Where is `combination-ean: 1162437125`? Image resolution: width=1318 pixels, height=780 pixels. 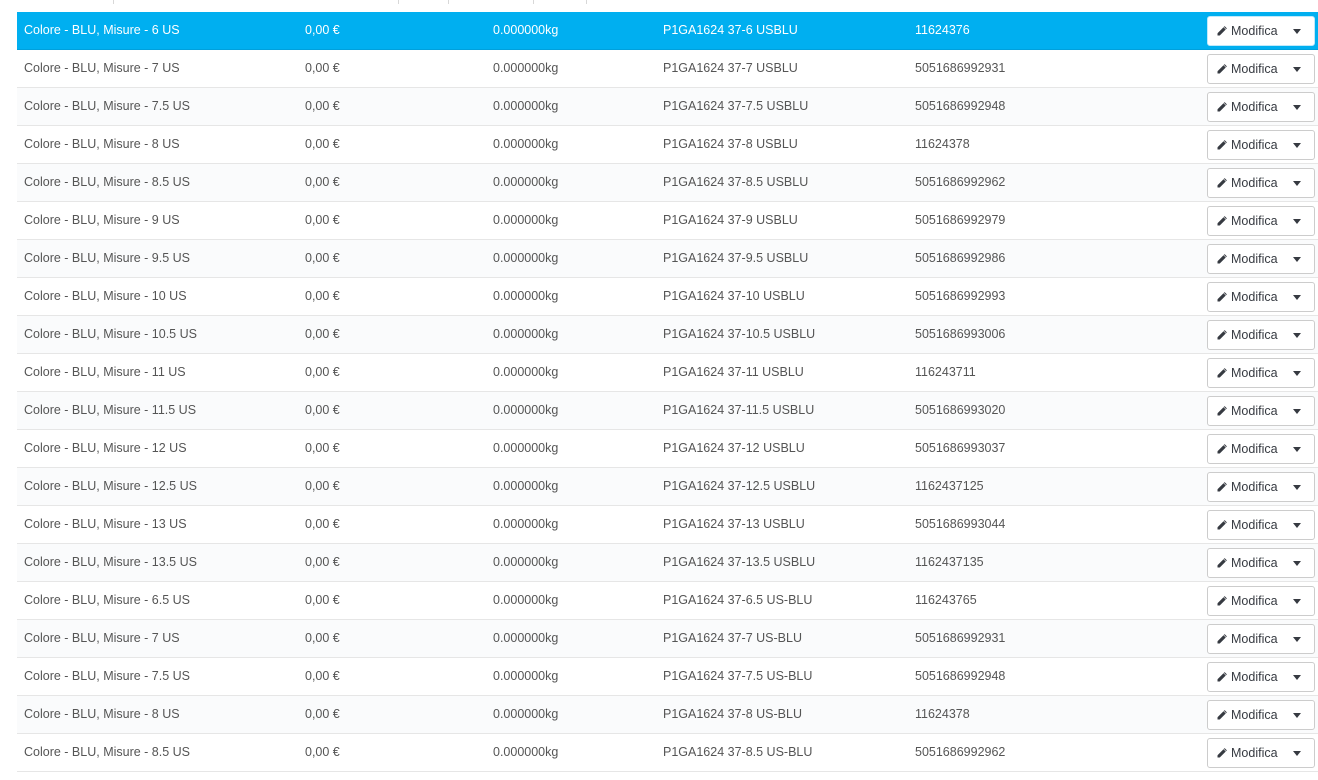 combination-ean: 1162437125 is located at coordinates (949, 486).